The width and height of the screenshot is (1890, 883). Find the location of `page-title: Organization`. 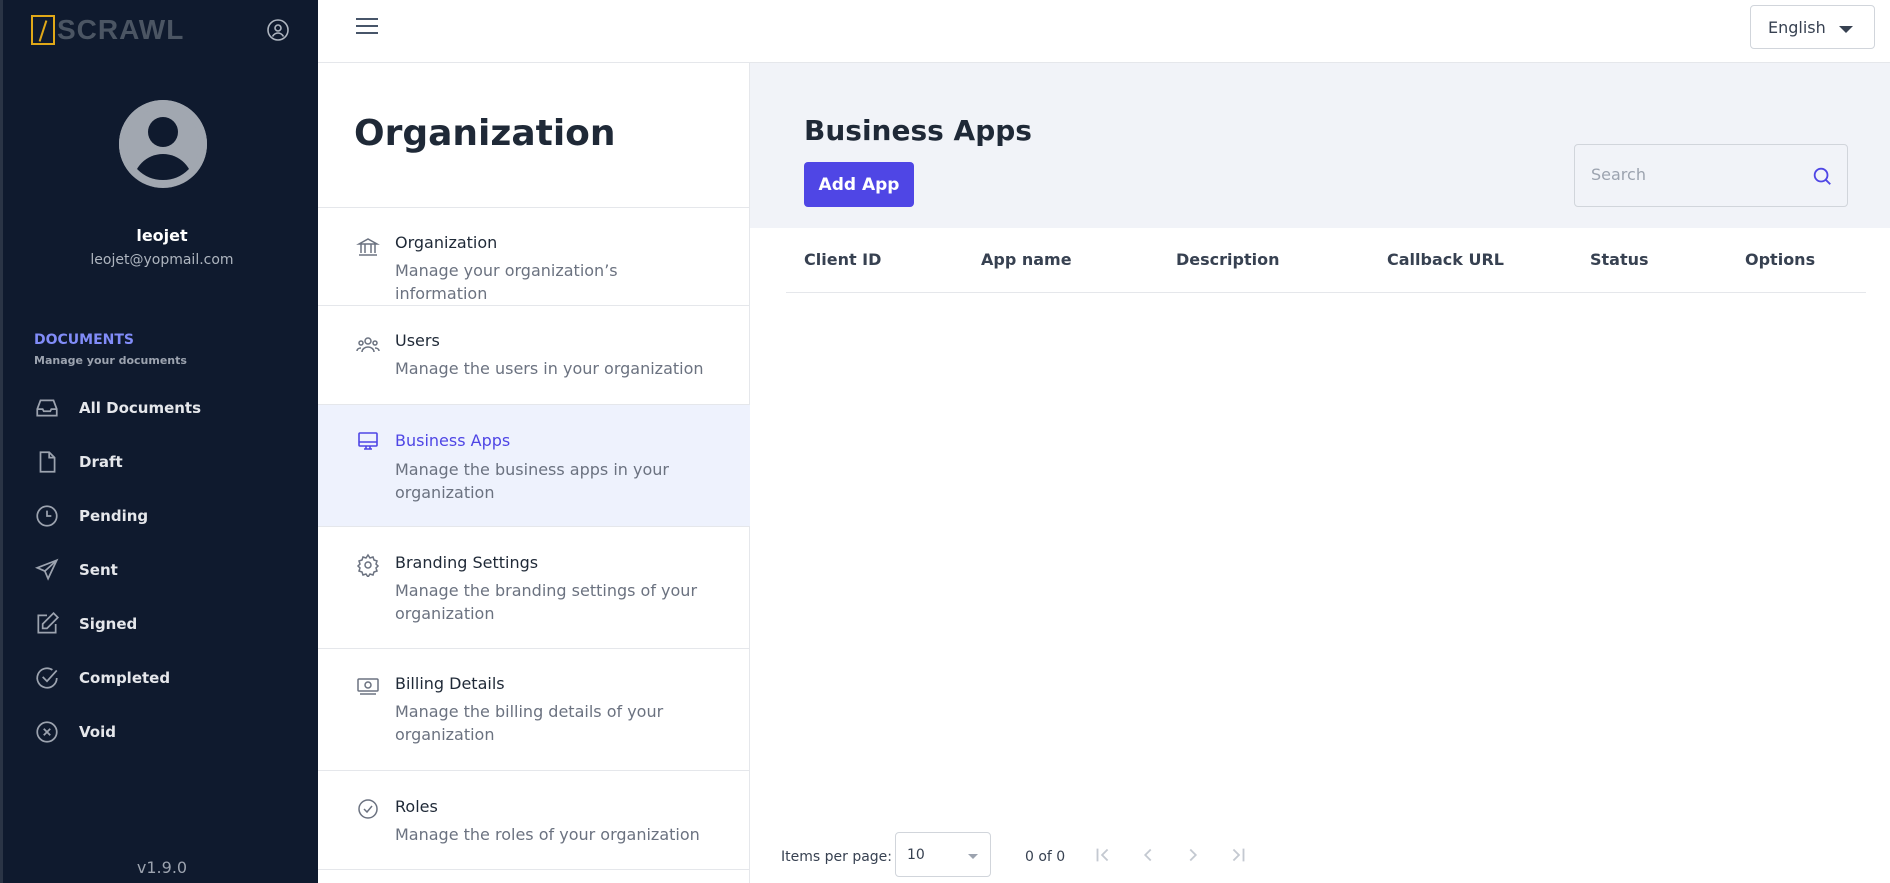

page-title: Organization is located at coordinates (485, 133).